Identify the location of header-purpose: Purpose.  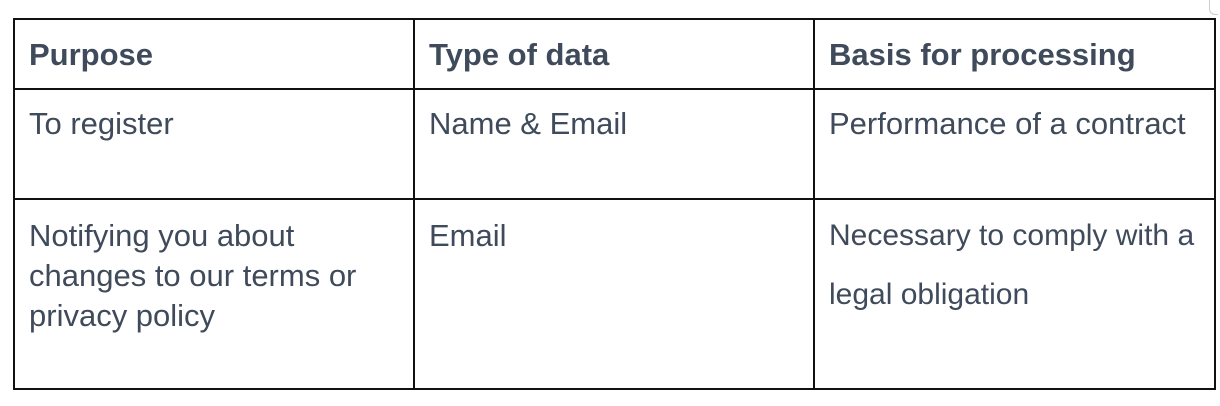
(214, 54).